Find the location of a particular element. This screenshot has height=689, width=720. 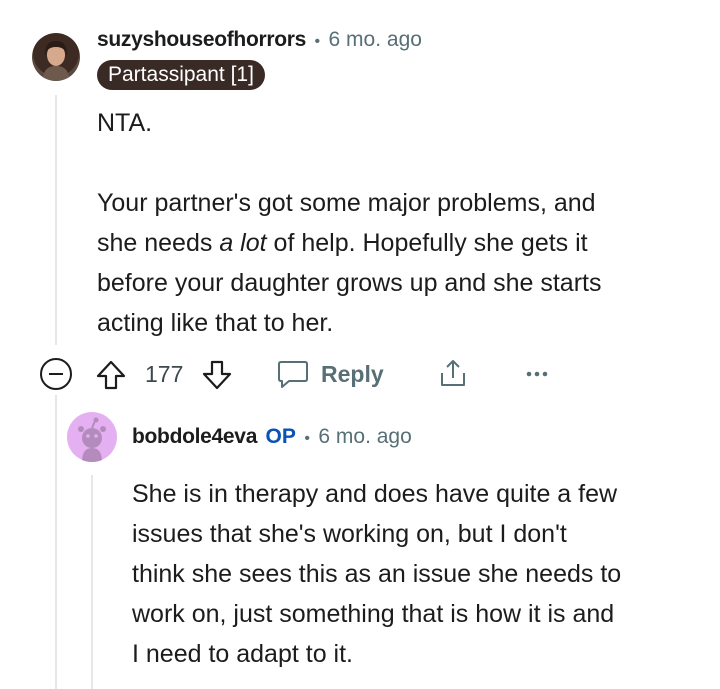

comment-line: NTA. is located at coordinates (125, 123).